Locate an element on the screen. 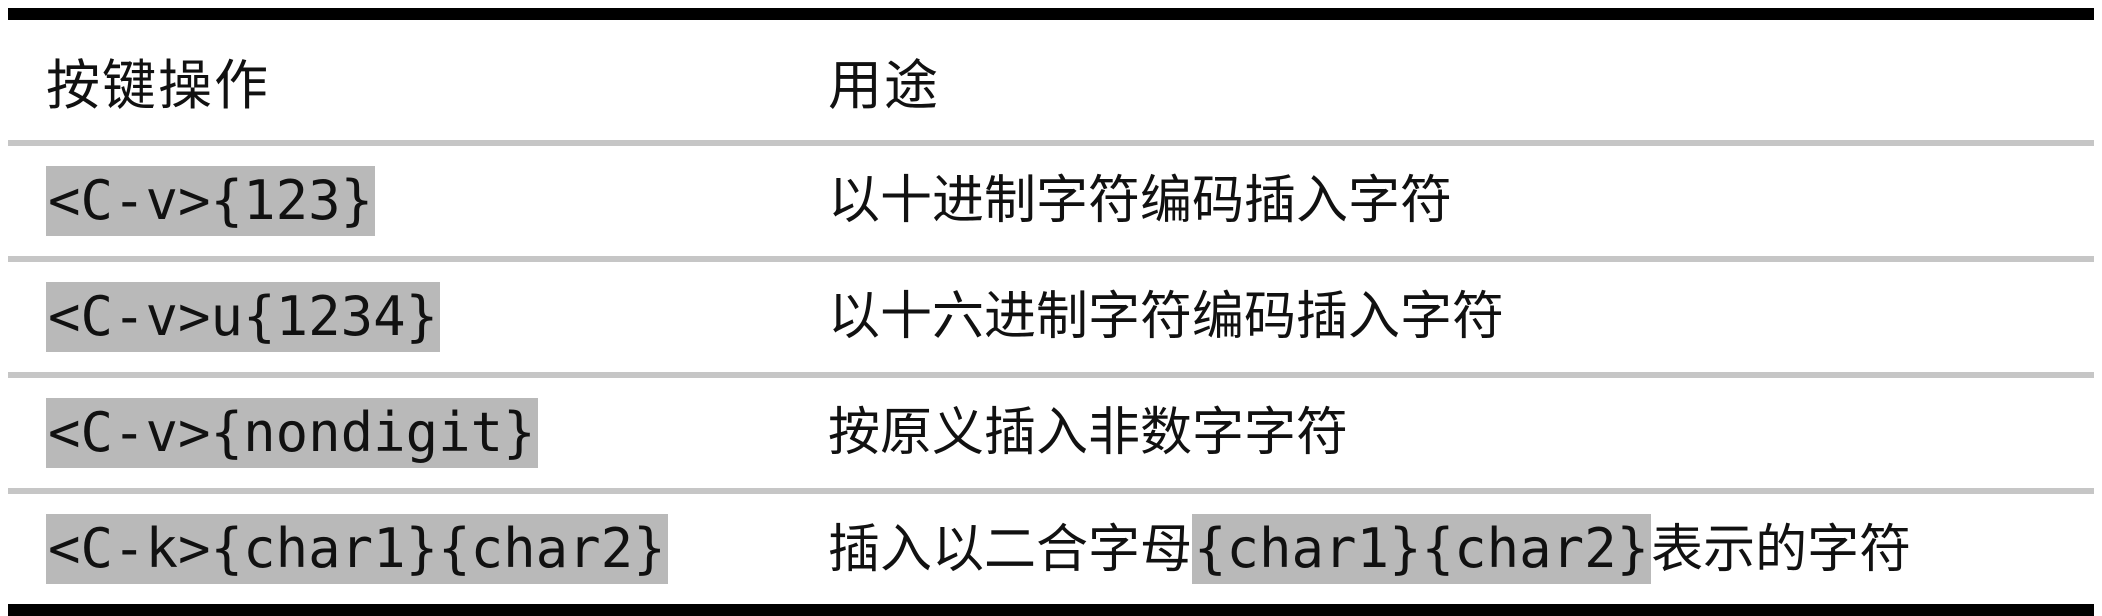 The image size is (2102, 616). usage-description: 以十六进制字符编码插入字符 is located at coordinates (1166, 317).